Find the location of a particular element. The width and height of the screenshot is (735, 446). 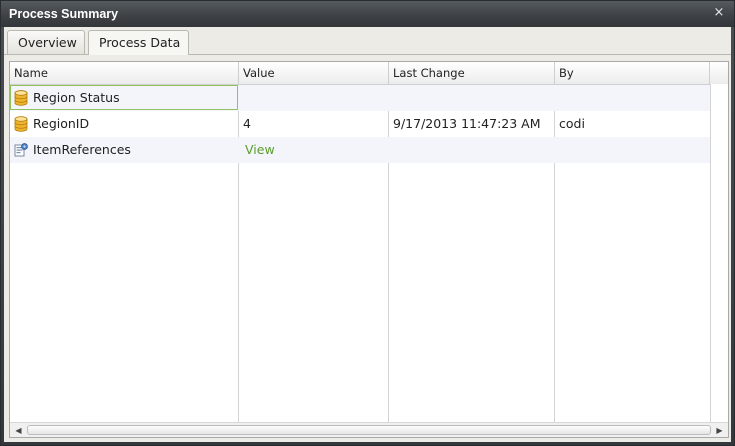

tab-overview: Overview is located at coordinates (46, 42).